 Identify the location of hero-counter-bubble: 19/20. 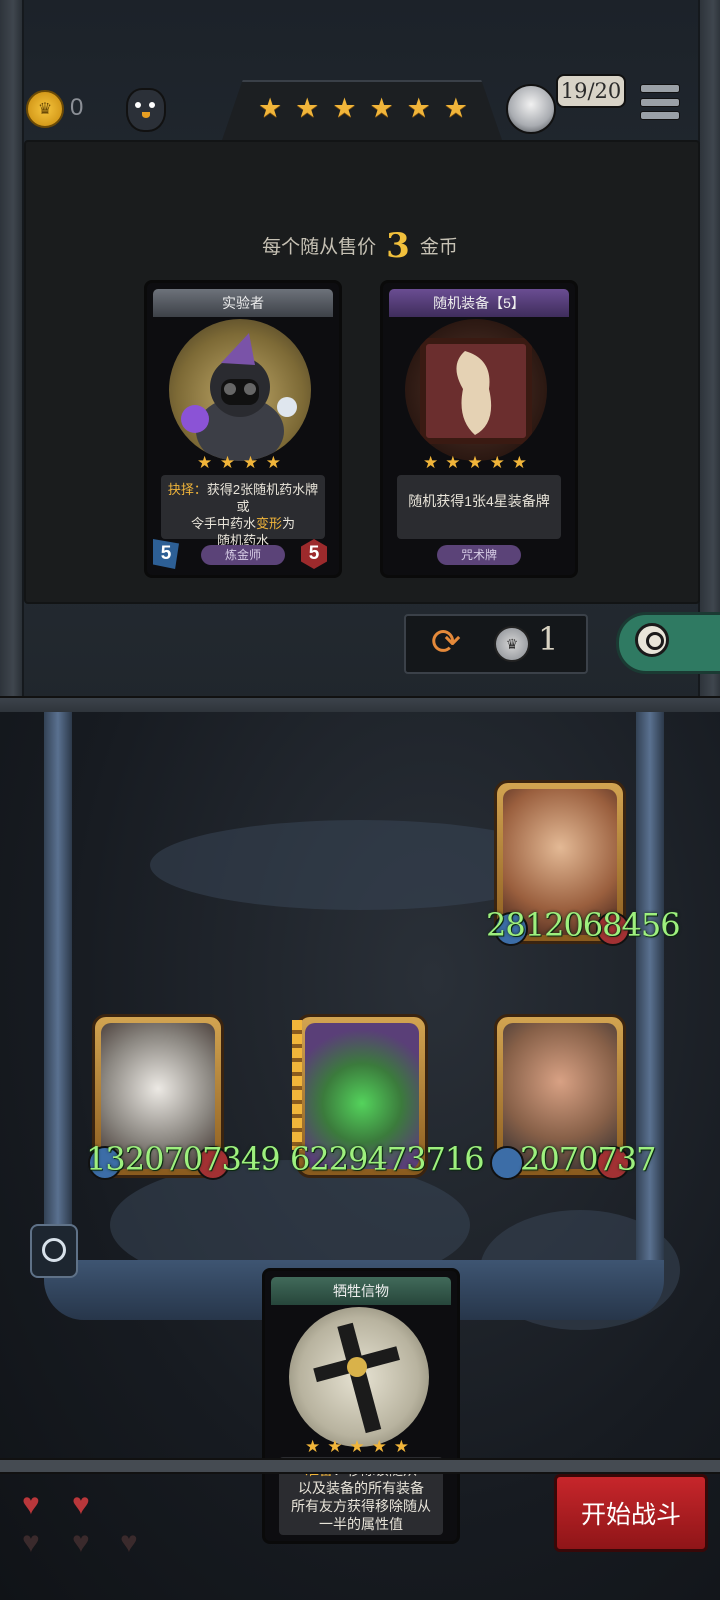
(591, 91).